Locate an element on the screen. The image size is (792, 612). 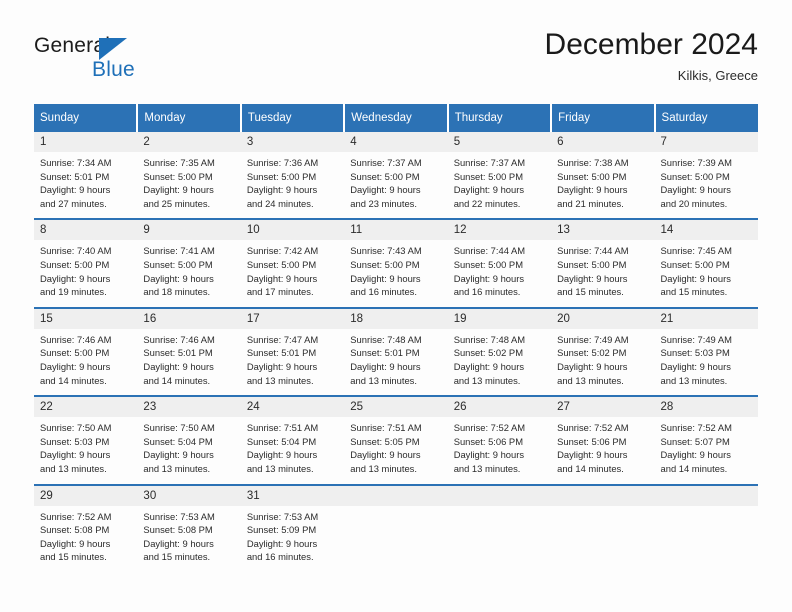
sunrise-text: Sunrise: 7:49 AM is located at coordinates (696, 339).